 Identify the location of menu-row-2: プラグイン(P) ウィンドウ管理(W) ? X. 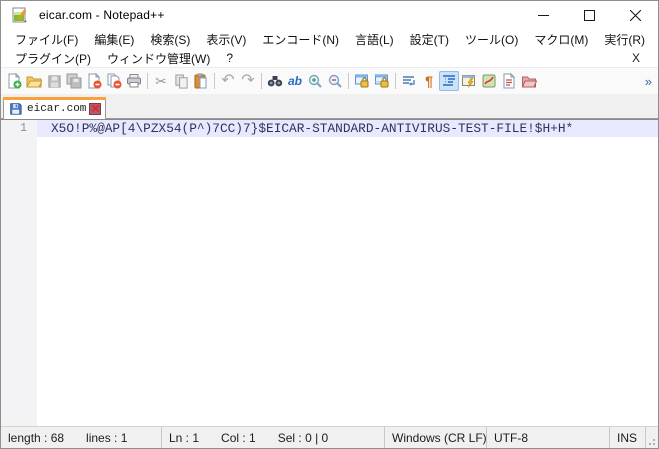
(329, 58).